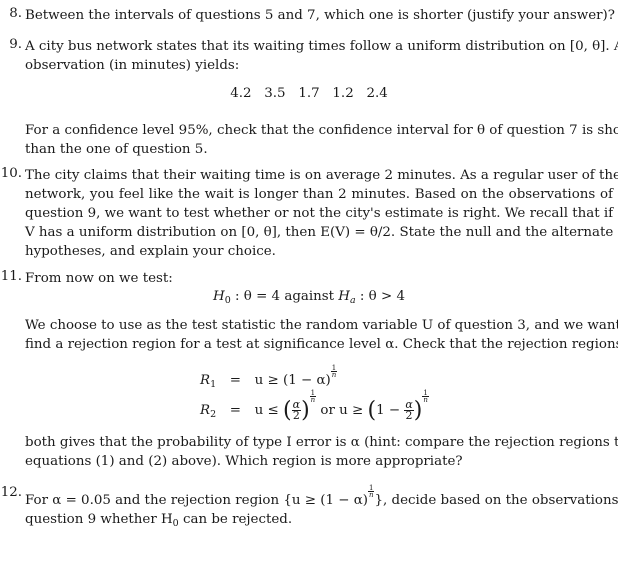 The width and height of the screenshot is (618, 561). Describe the element at coordinates (342, 410) in the screenshot. I see `r2-expression-or: or u ≥` at that location.